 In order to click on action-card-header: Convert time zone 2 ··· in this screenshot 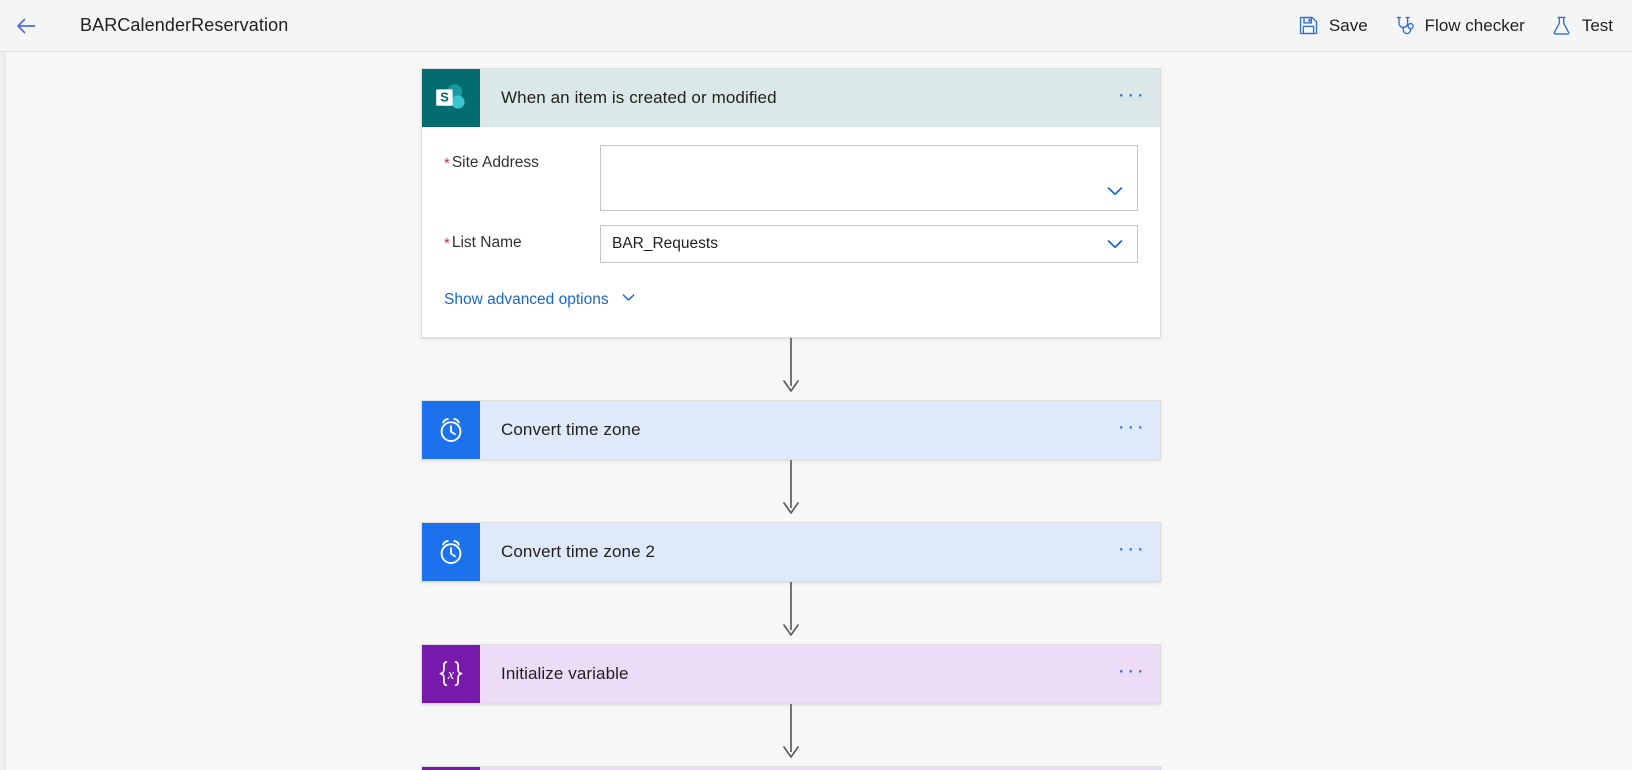, I will do `click(791, 552)`.